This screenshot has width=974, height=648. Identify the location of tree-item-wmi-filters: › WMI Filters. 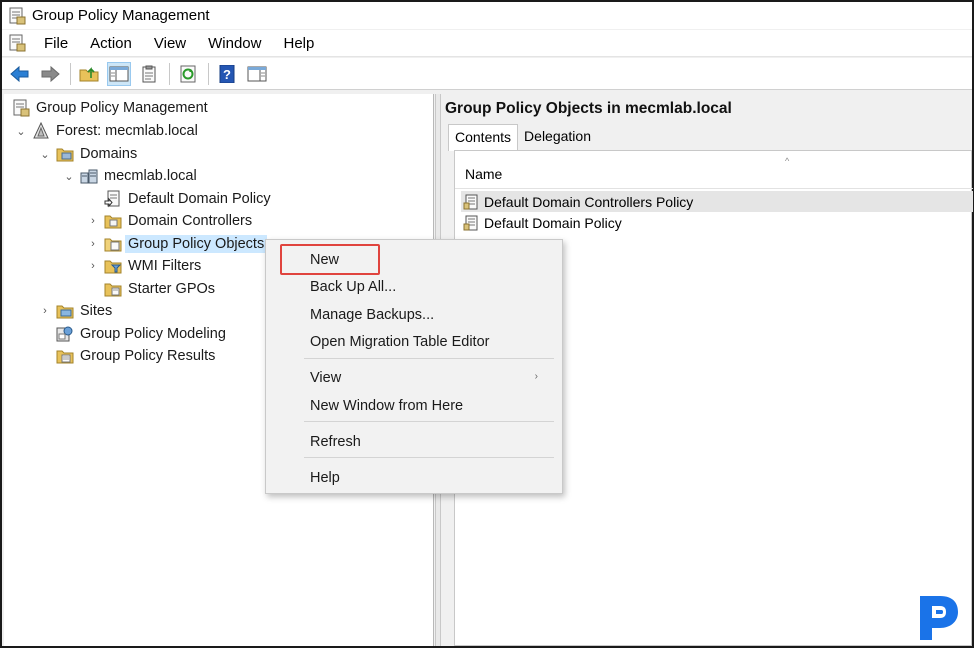
(143, 266).